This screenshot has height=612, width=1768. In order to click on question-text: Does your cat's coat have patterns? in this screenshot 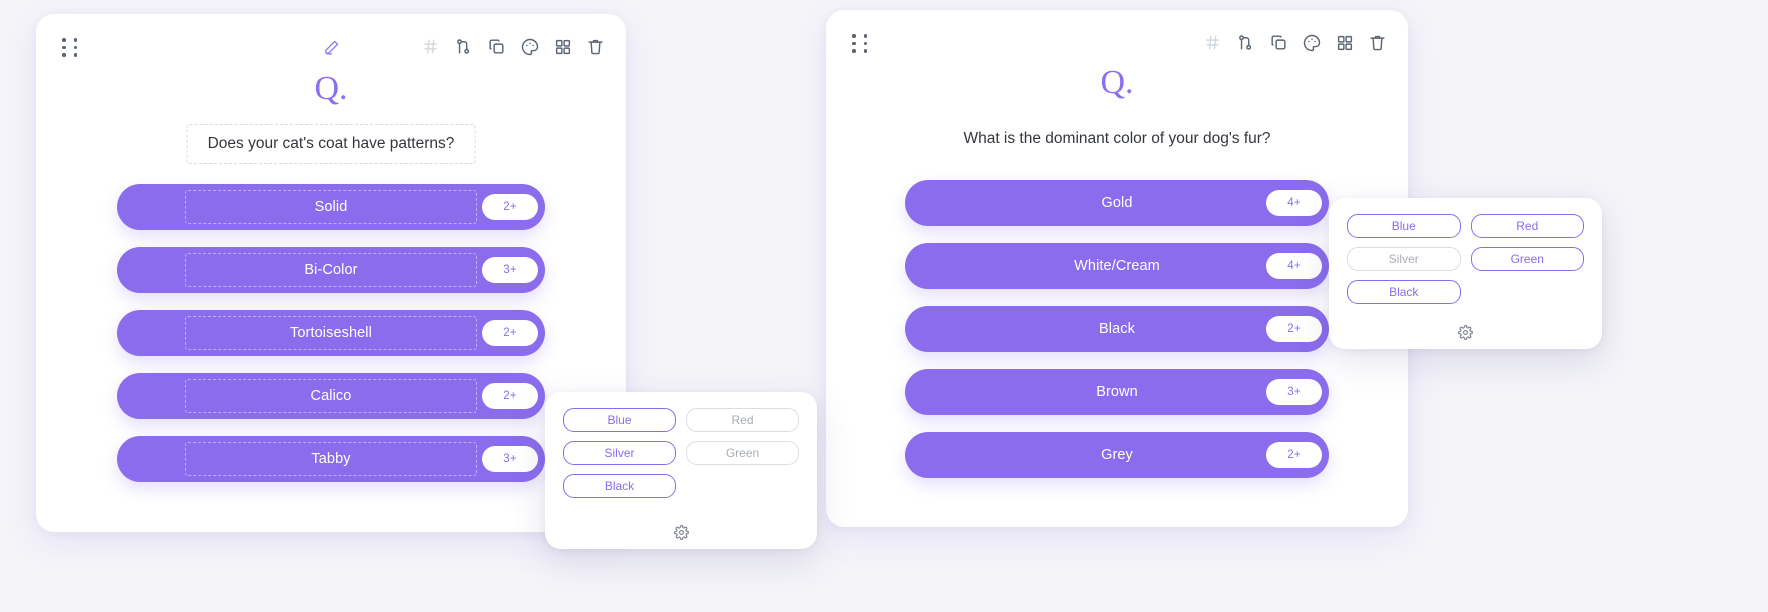, I will do `click(331, 144)`.